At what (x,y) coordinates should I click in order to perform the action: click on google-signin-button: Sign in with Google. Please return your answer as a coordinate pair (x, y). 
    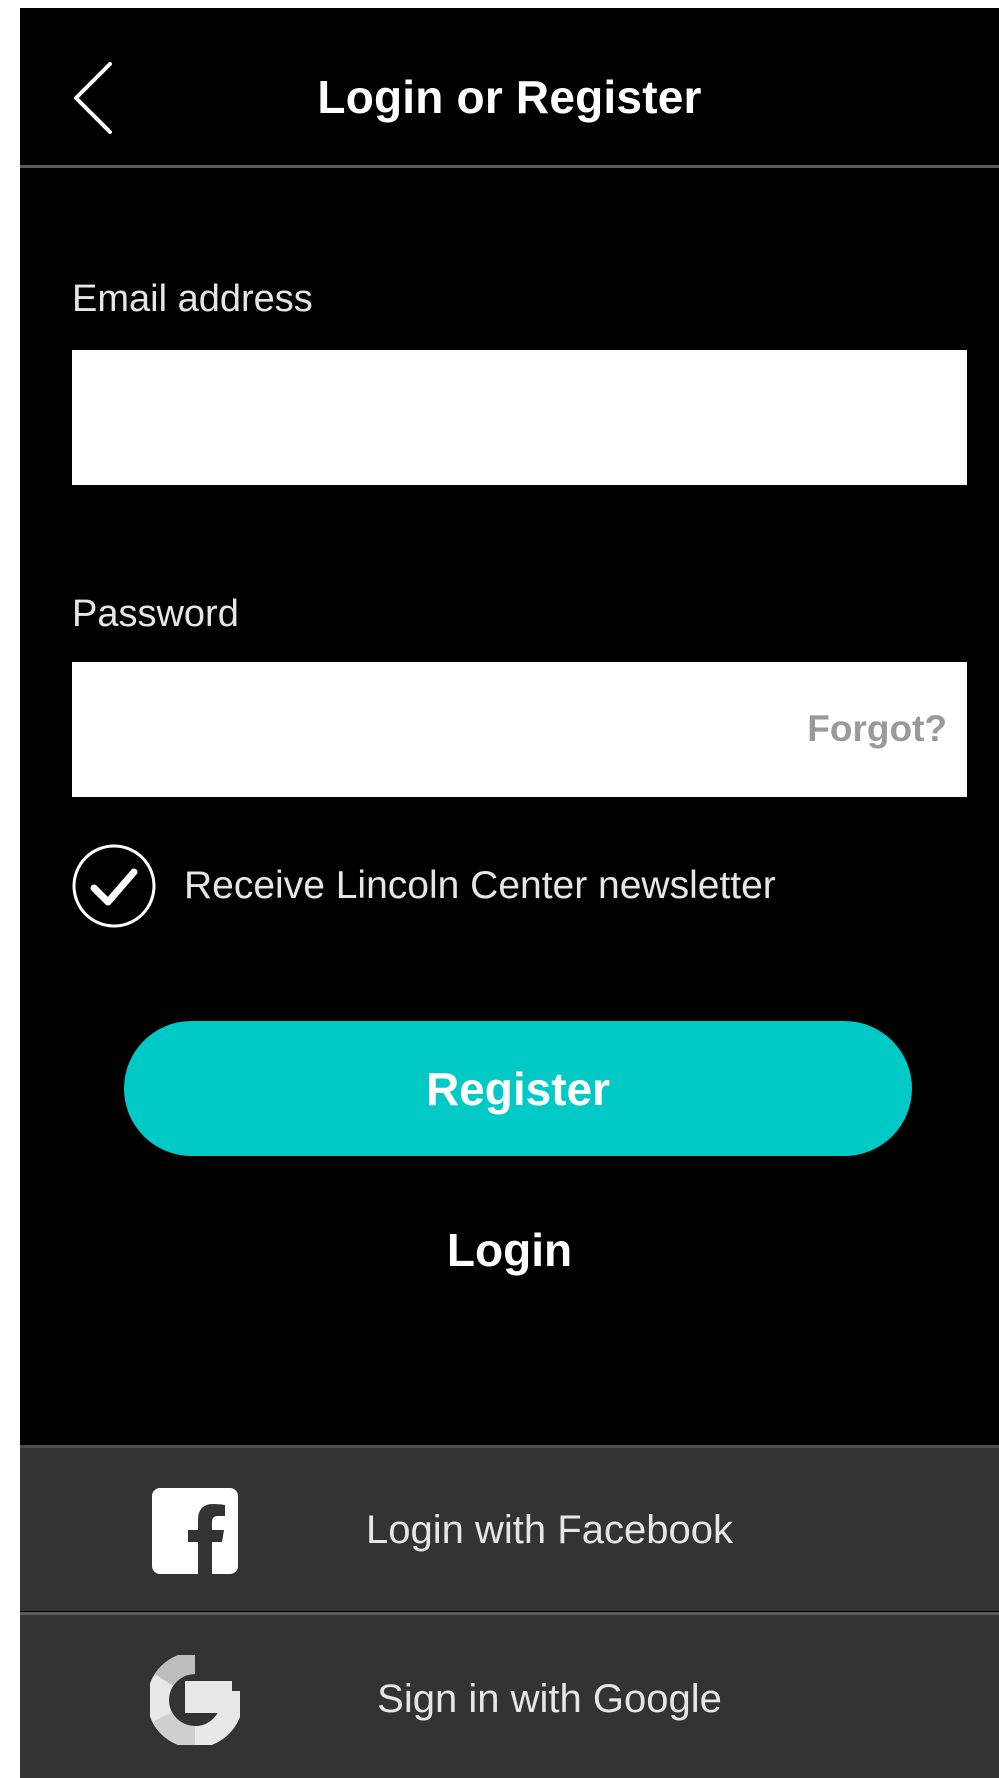
    Looking at the image, I should click on (509, 1695).